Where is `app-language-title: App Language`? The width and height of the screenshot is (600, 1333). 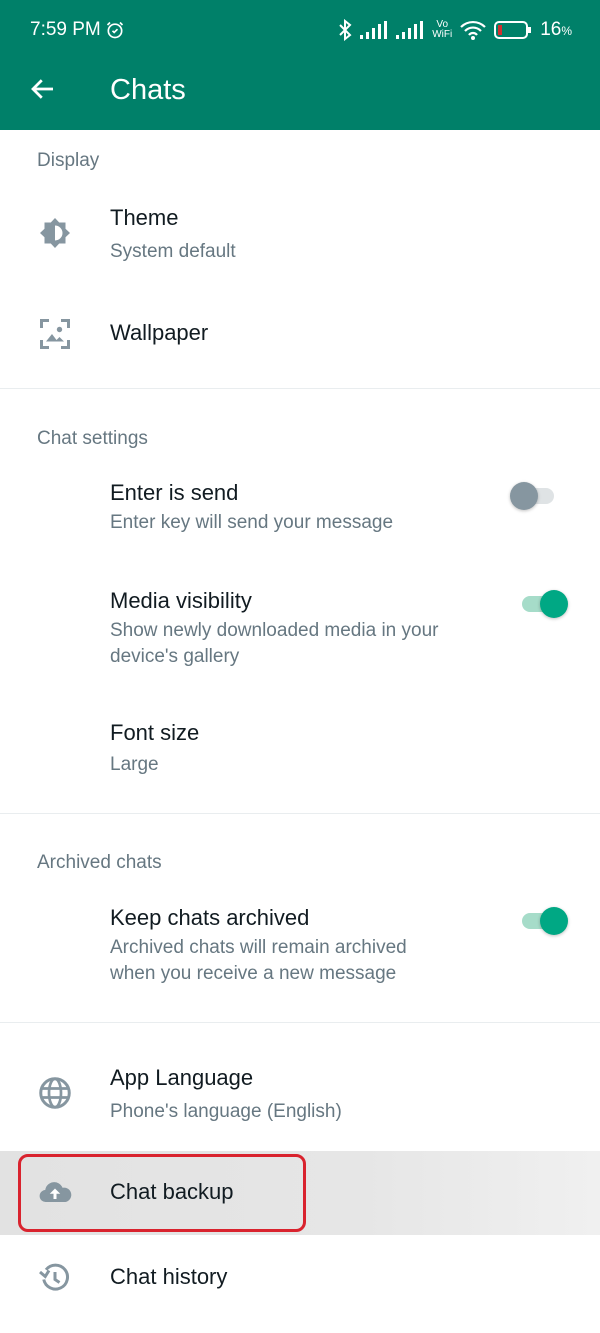 app-language-title: App Language is located at coordinates (182, 1077).